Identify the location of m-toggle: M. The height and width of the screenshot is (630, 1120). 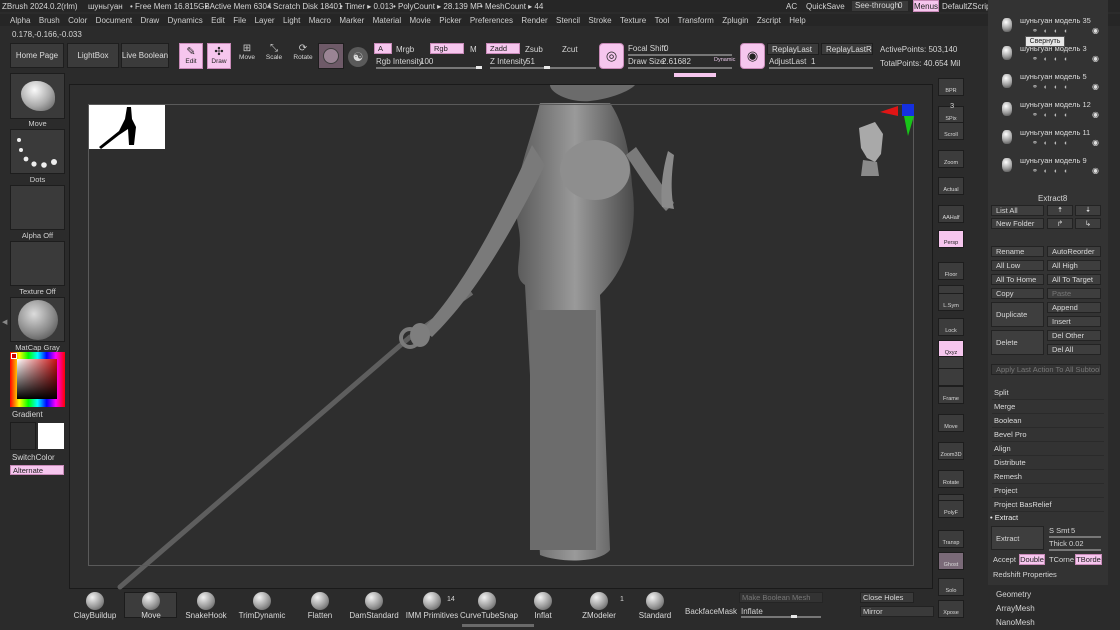
(473, 49).